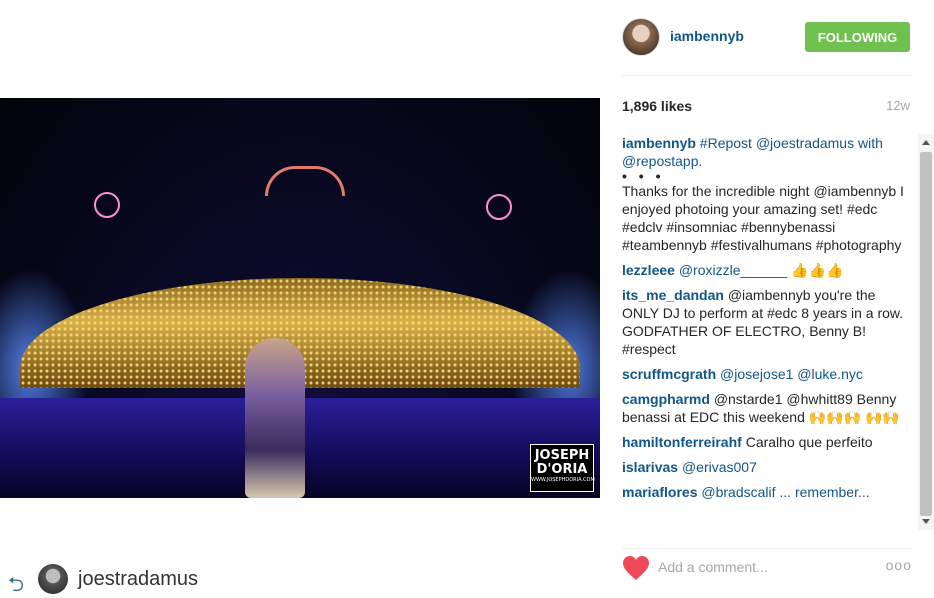  I want to click on ferris-wheel-left, so click(107, 205).